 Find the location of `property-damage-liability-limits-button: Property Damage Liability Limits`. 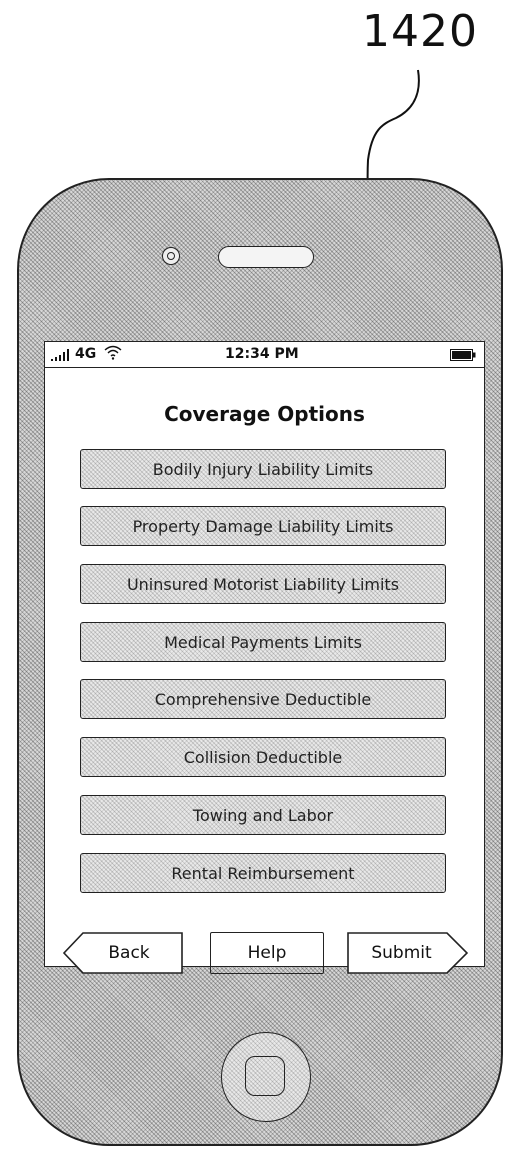

property-damage-liability-limits-button: Property Damage Liability Limits is located at coordinates (263, 526).